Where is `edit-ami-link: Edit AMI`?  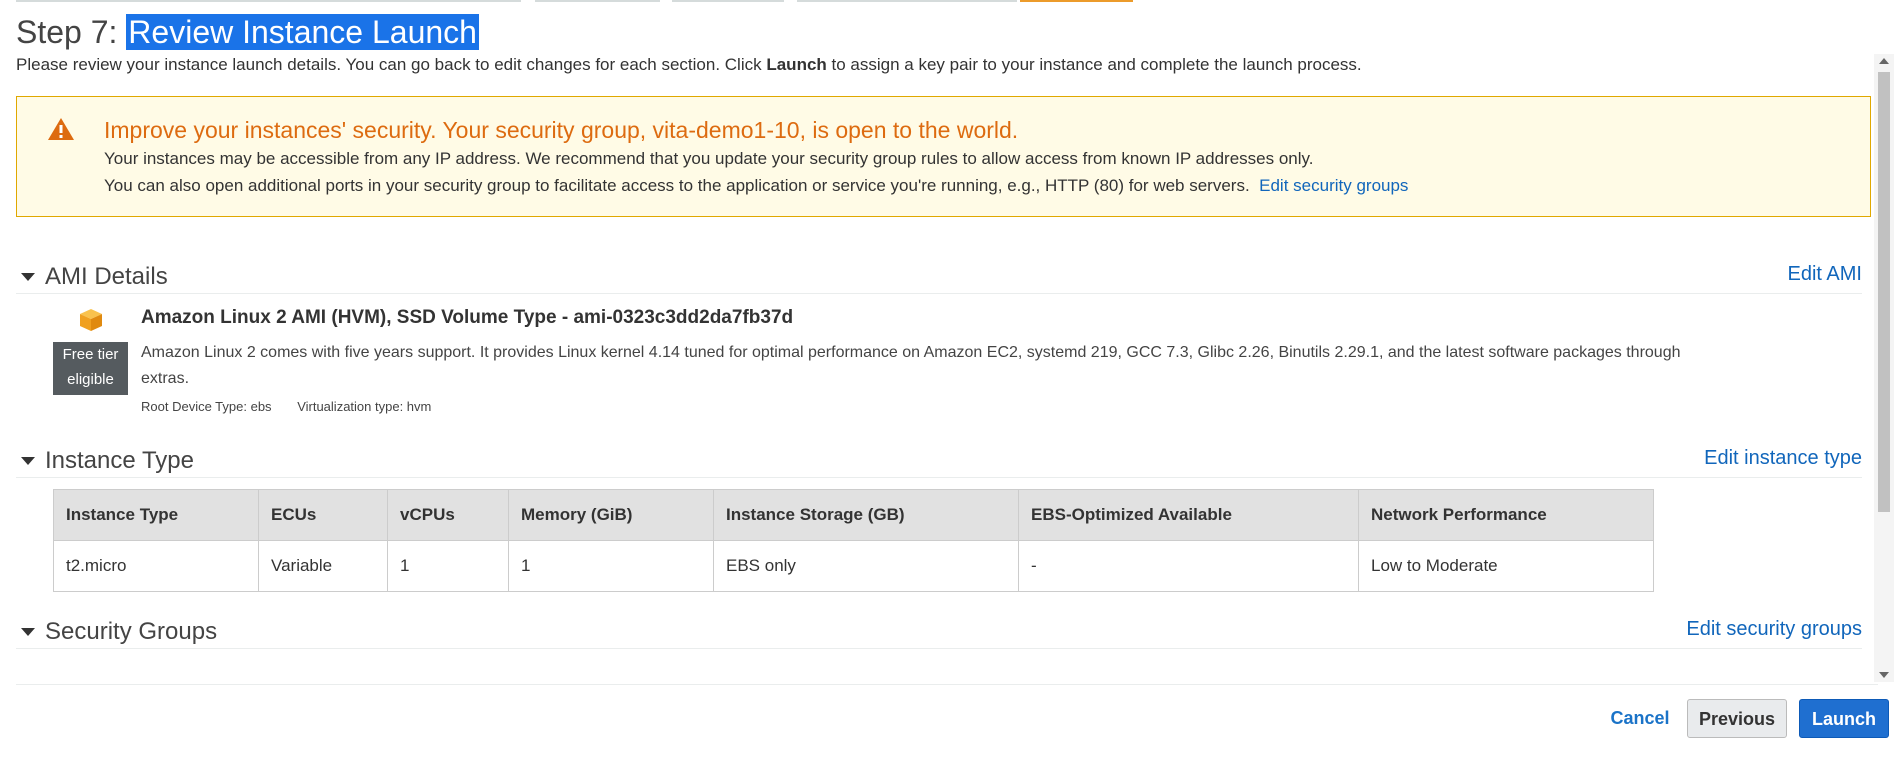 edit-ami-link: Edit AMI is located at coordinates (1825, 274).